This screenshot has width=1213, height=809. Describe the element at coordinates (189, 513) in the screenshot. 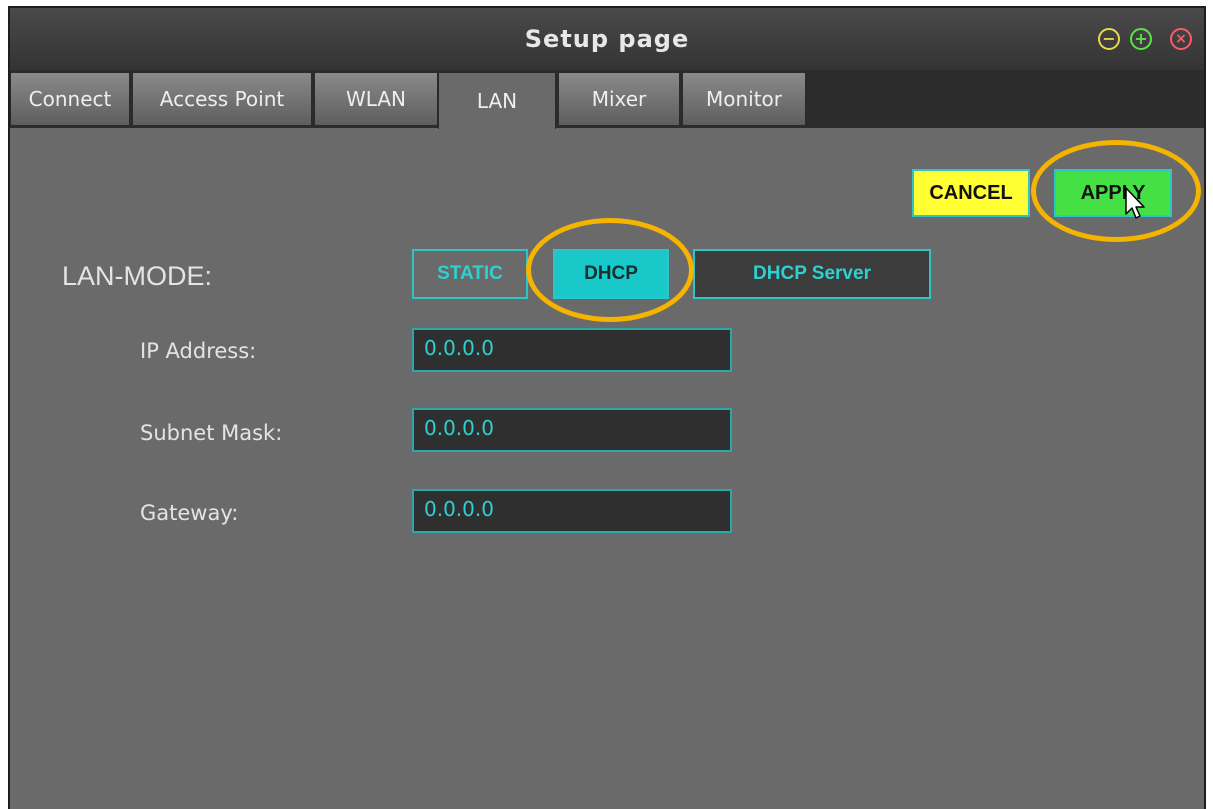

I see `gateway-label: Gateway:` at that location.